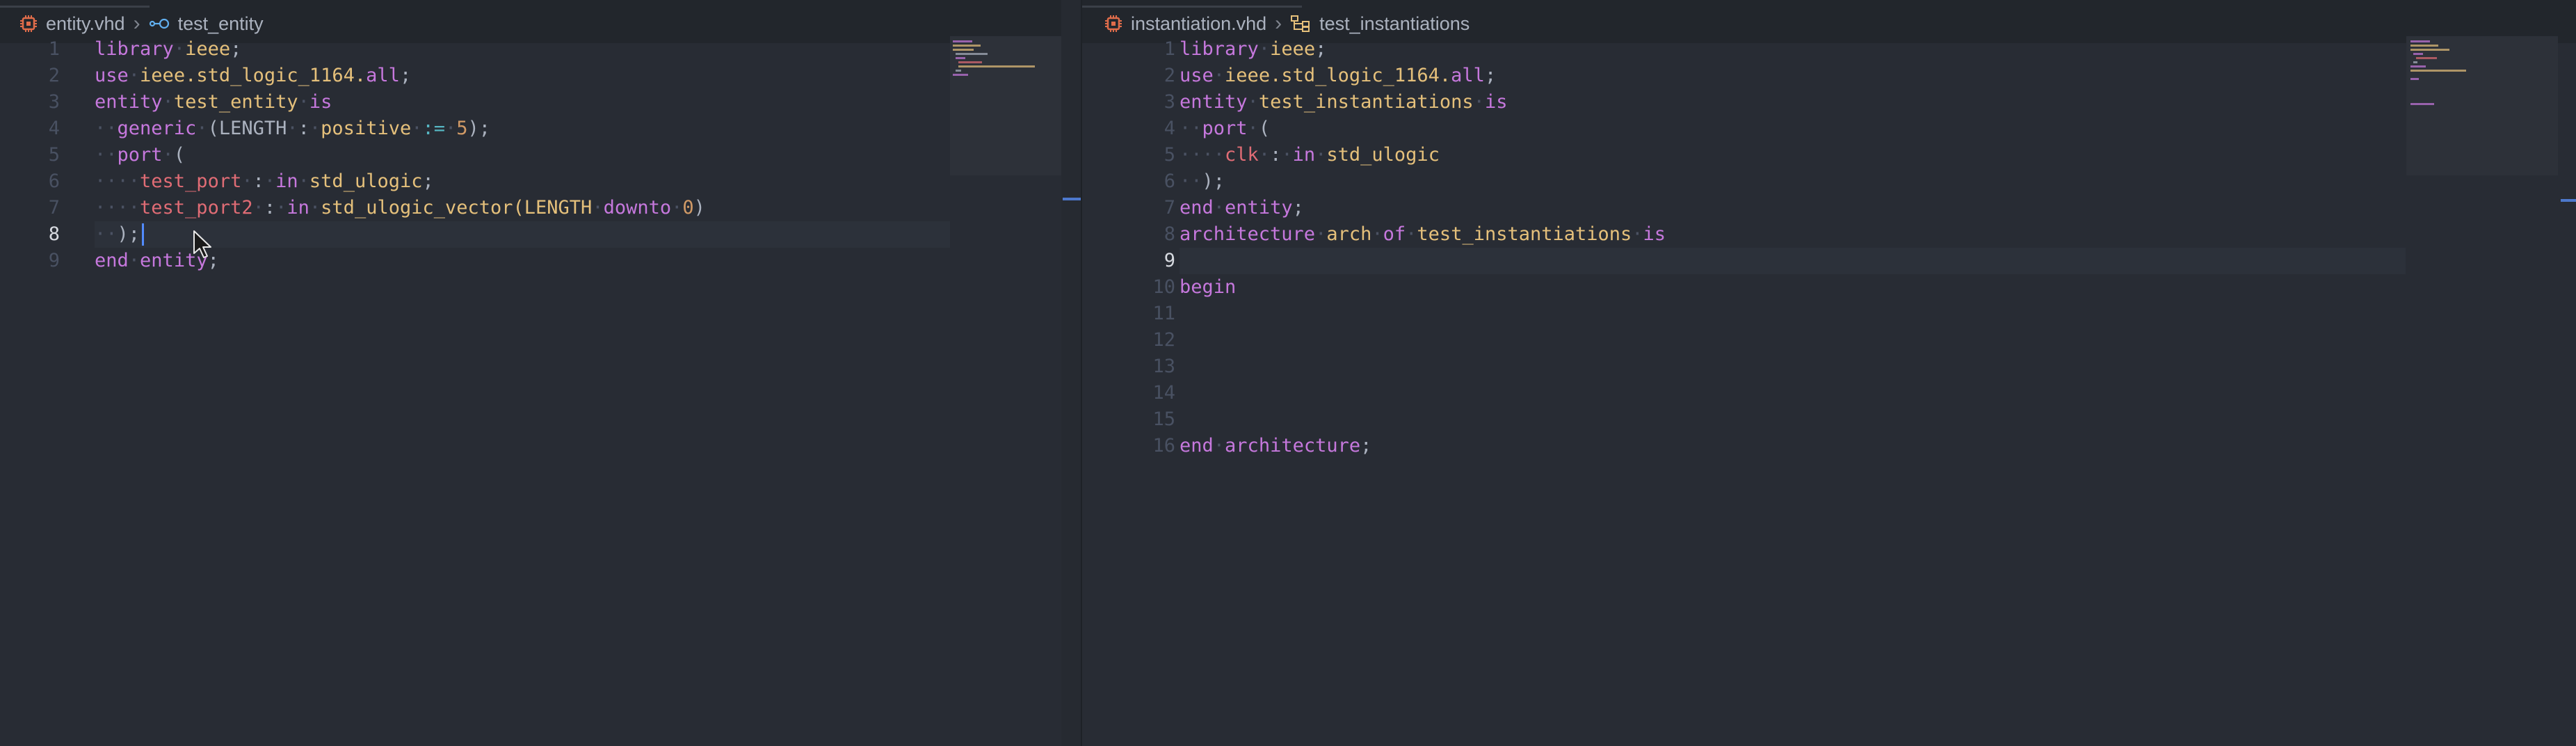  Describe the element at coordinates (457, 208) in the screenshot. I see `code-token: std_ulogic_vector(LENGTH` at that location.